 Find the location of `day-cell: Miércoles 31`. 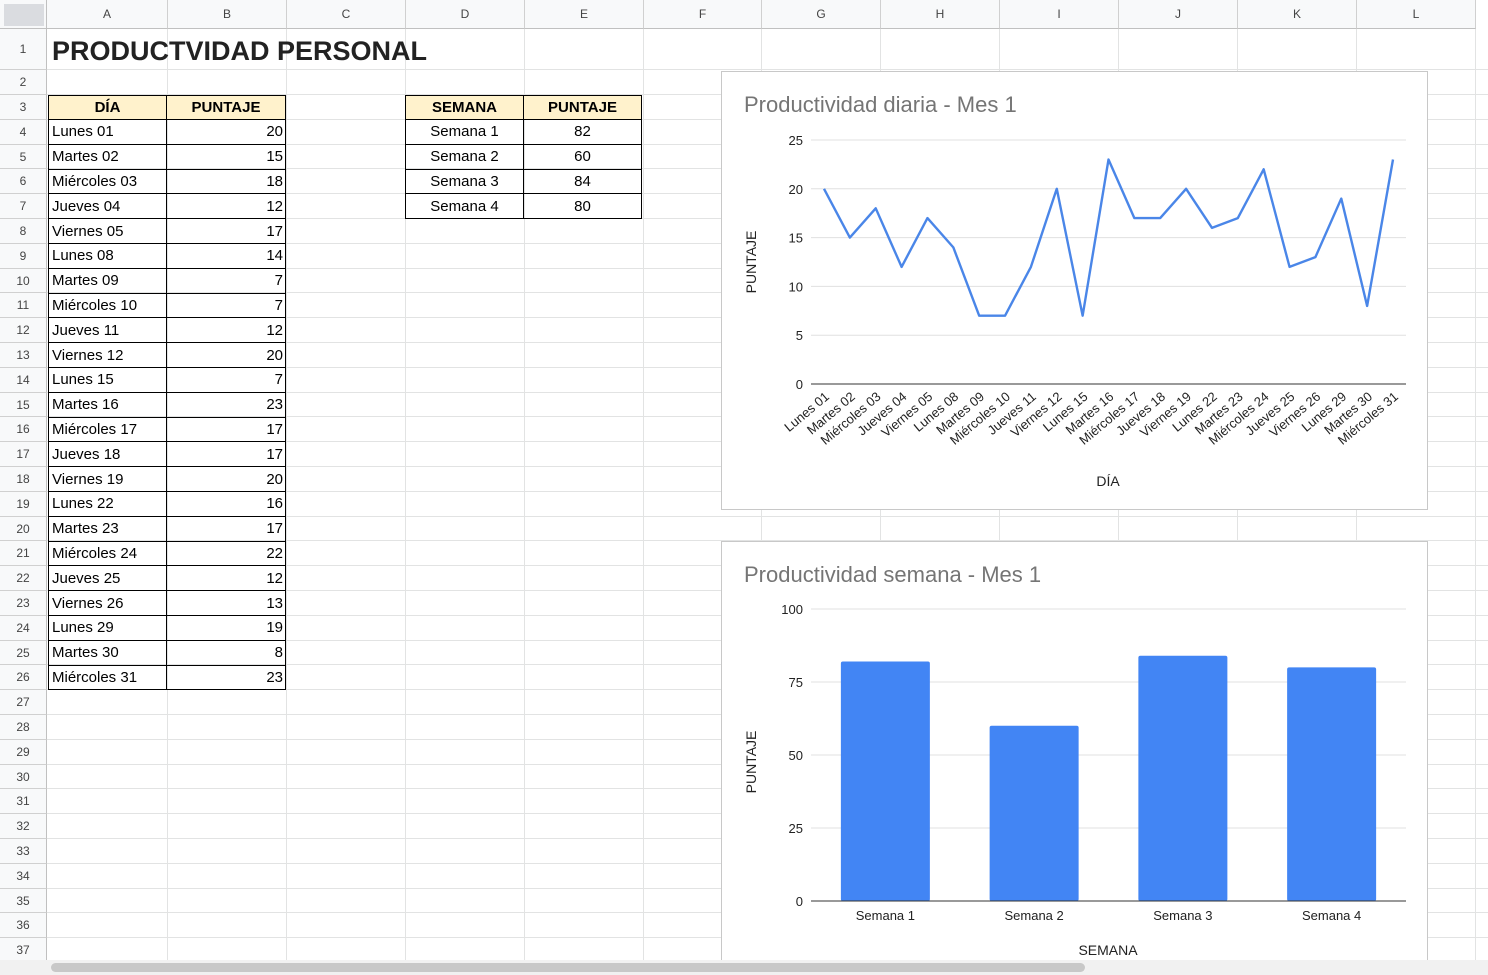

day-cell: Miércoles 31 is located at coordinates (107, 677).